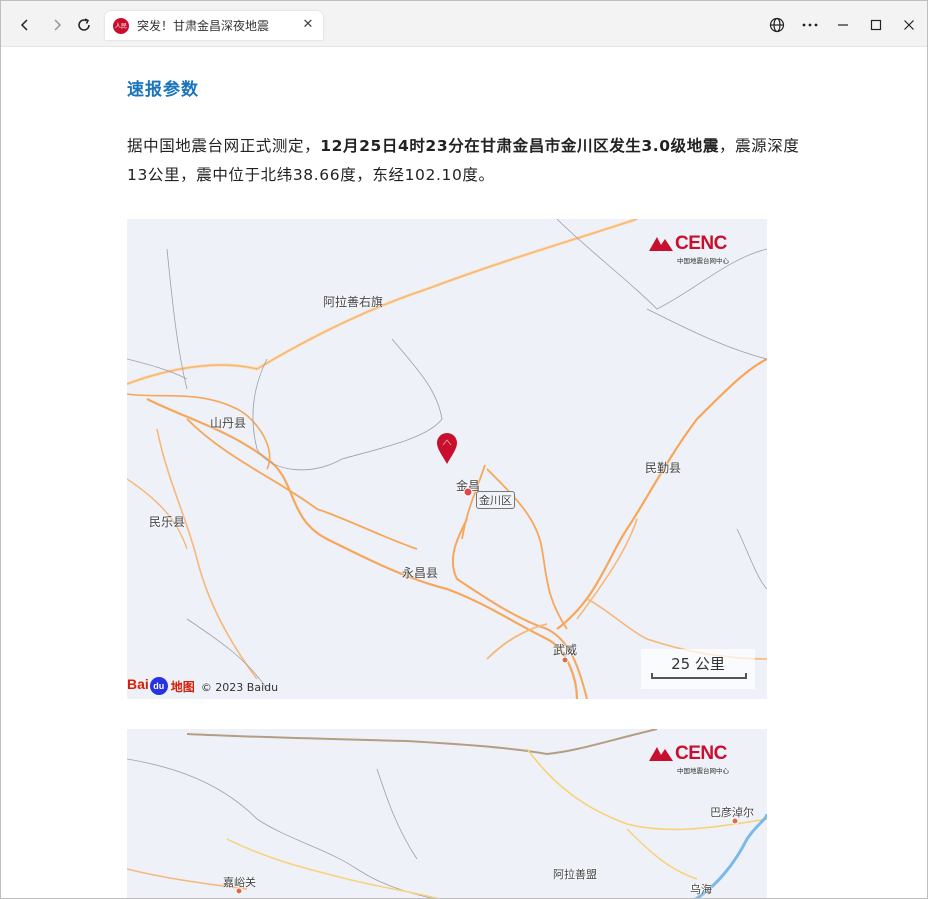 Image resolution: width=928 pixels, height=899 pixels. I want to click on place-alashan: 阿拉善盟, so click(575, 874).